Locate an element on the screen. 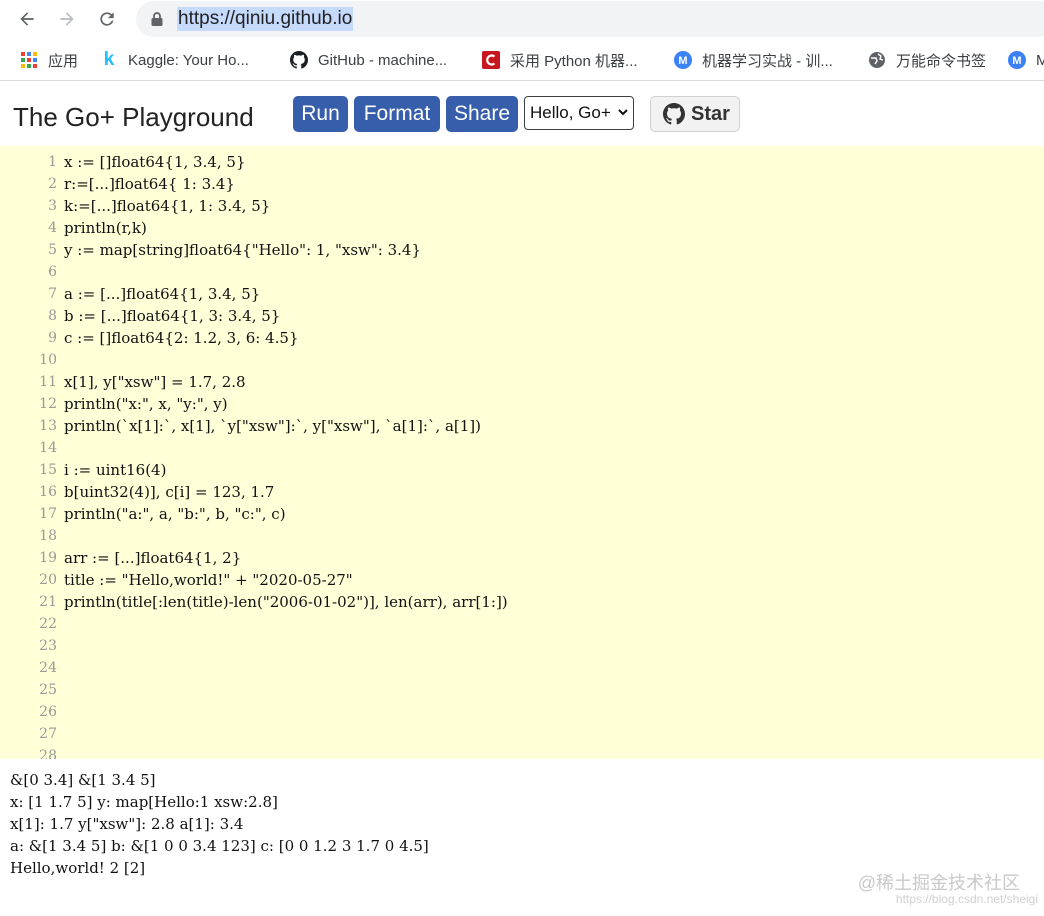 The width and height of the screenshot is (1044, 916). line-number: 20 is located at coordinates (48, 580).